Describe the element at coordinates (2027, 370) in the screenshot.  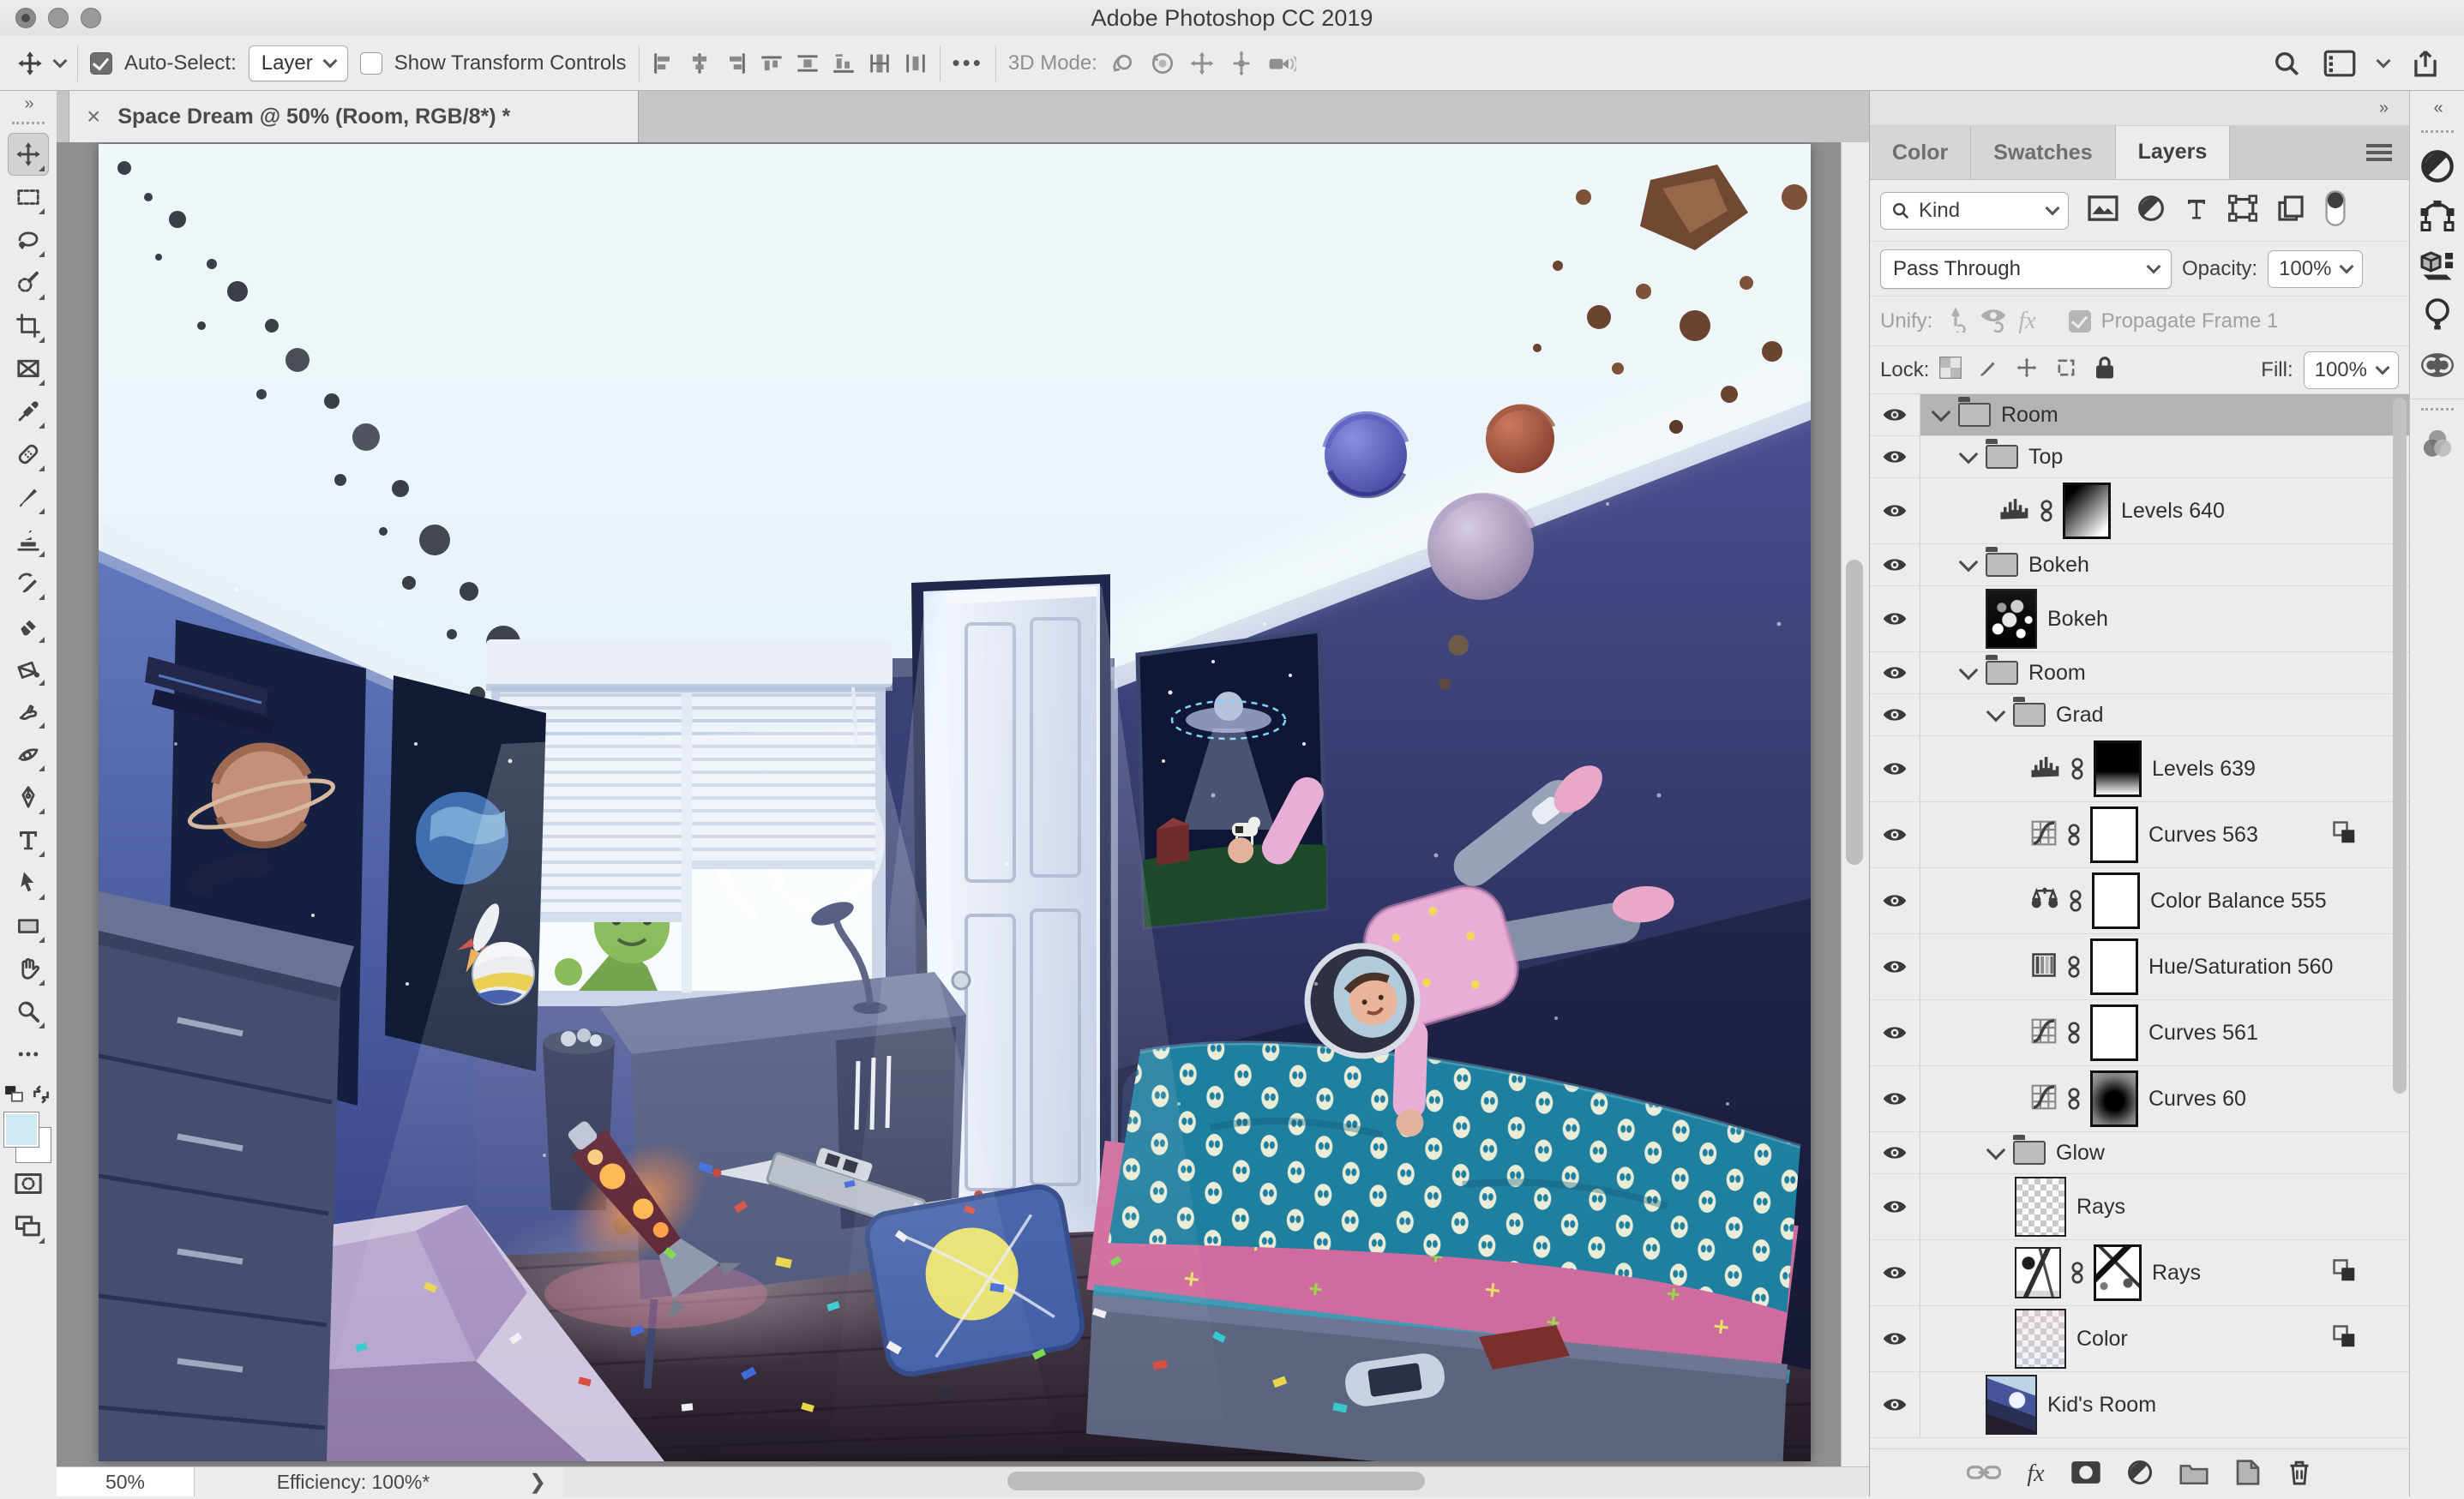
I see `lock-position-icon` at that location.